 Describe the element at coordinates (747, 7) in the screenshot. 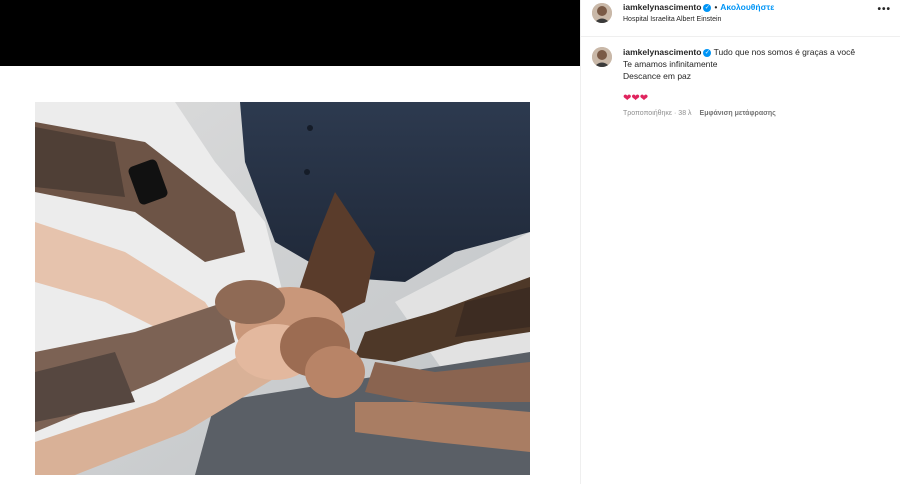

I see `follow-button: Ακολουθήστε` at that location.